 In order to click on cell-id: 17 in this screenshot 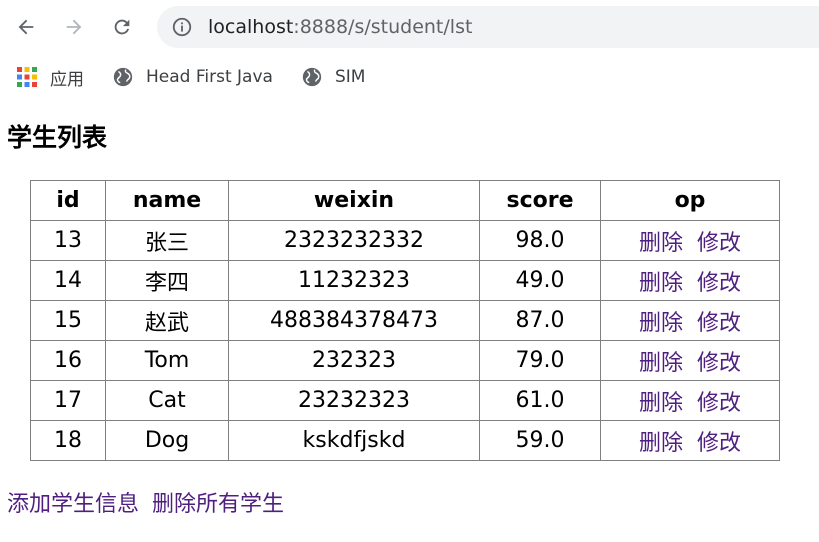, I will do `click(68, 400)`.